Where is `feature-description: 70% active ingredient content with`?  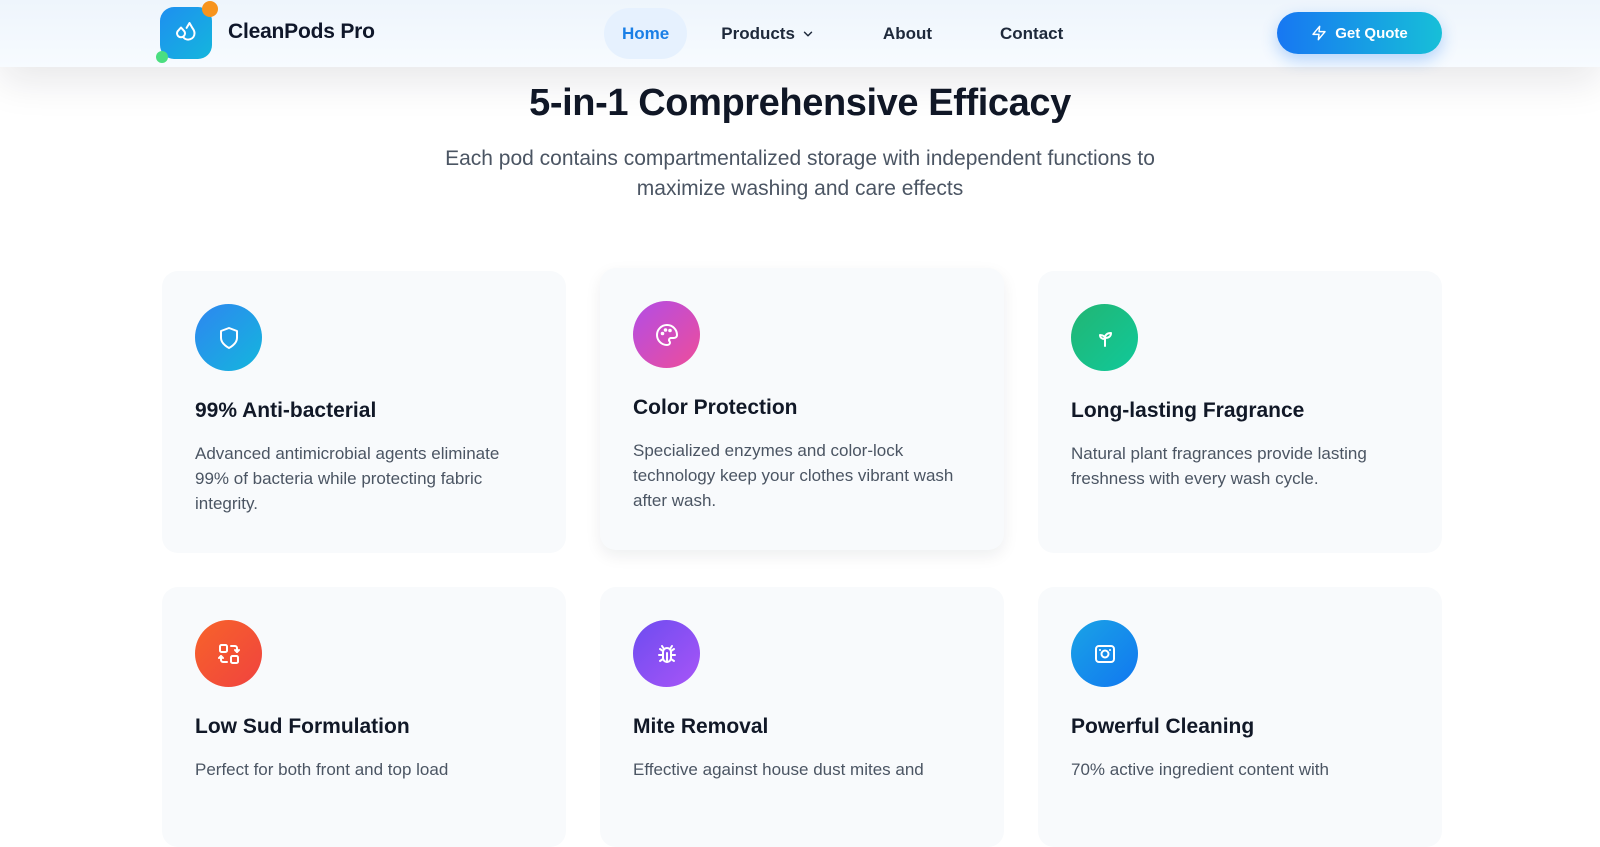
feature-description: 70% active ingredient content with is located at coordinates (1200, 769).